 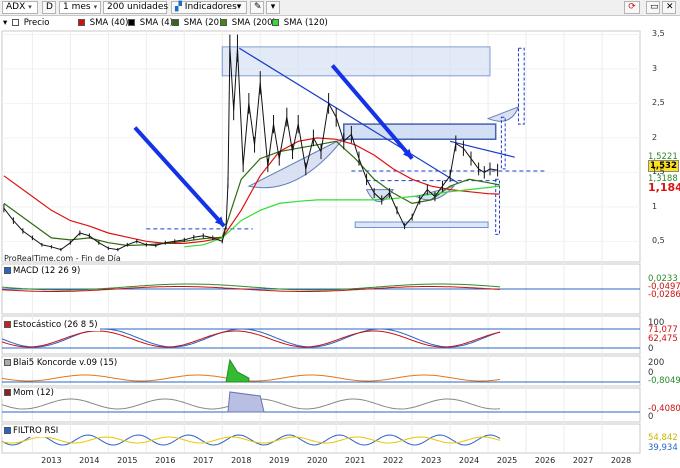 I want to click on stoch-tick-0: 0, so click(x=651, y=349).